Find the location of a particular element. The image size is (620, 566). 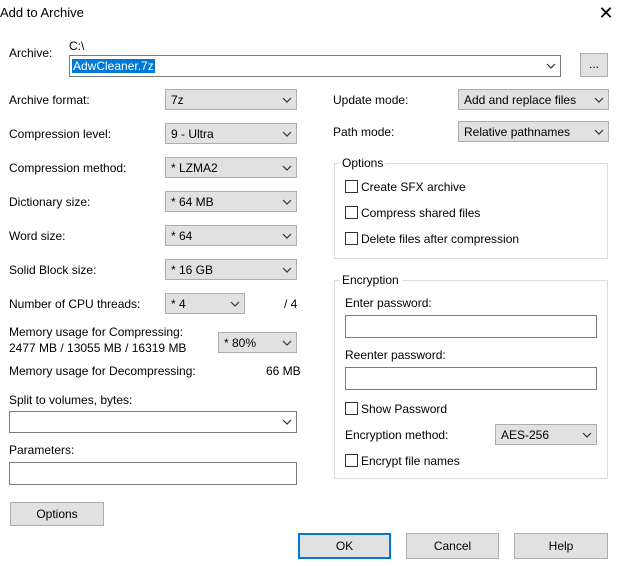

archive-format-select: 7z is located at coordinates (231, 99).